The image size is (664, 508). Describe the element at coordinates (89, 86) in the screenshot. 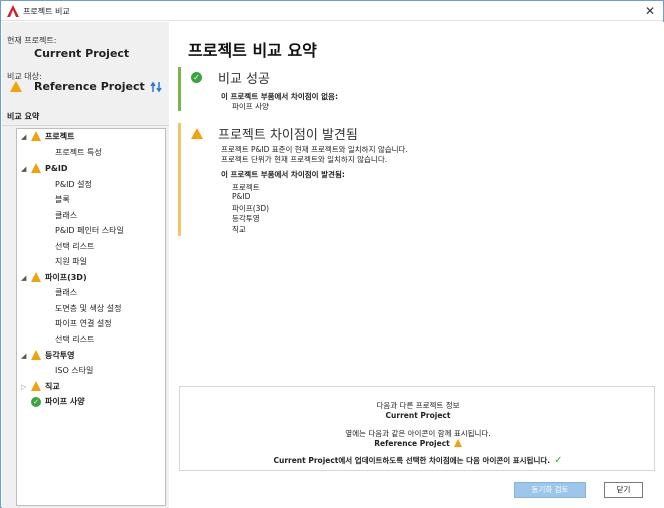

I see `reference-project-name: Reference Project` at that location.